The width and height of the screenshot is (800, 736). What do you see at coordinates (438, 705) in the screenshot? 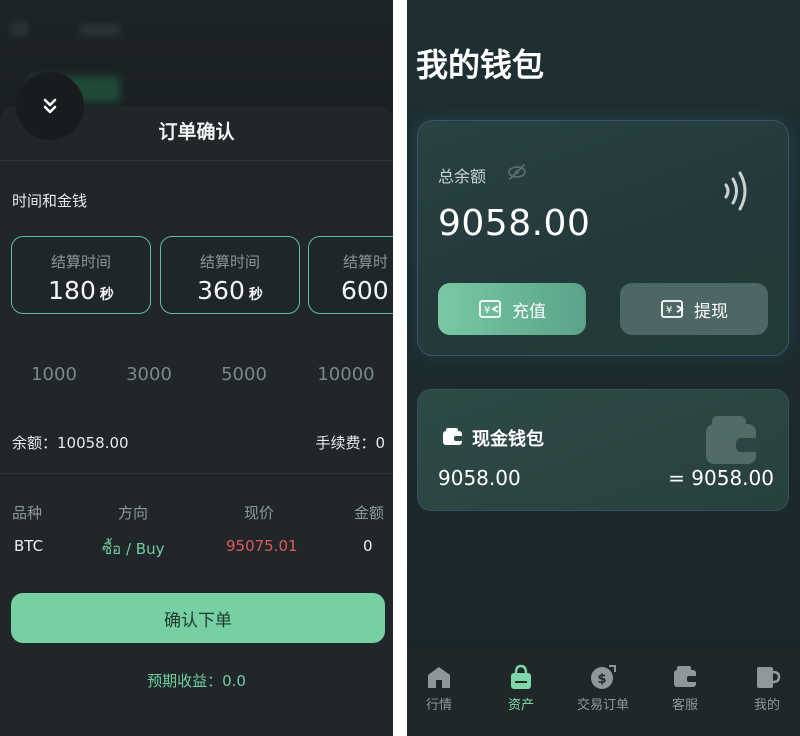
I see `tab-label: 行情` at bounding box center [438, 705].